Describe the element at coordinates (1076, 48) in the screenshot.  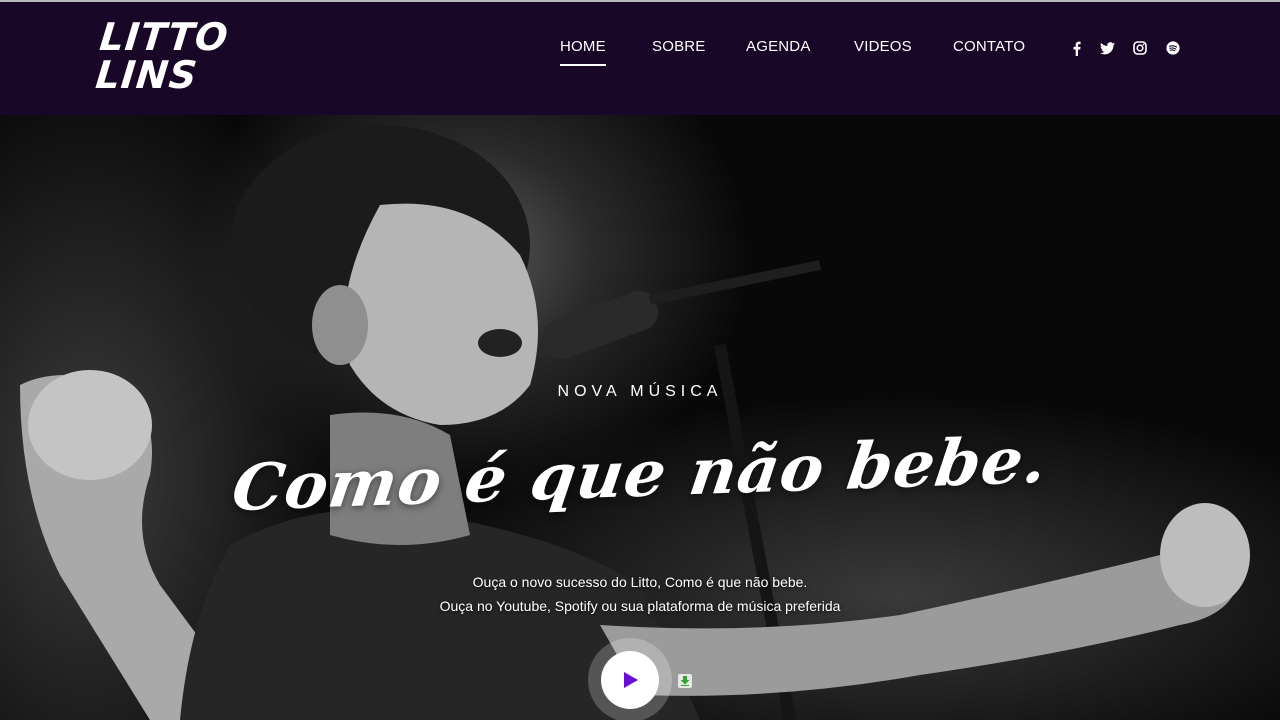
I see `facebook-icon` at that location.